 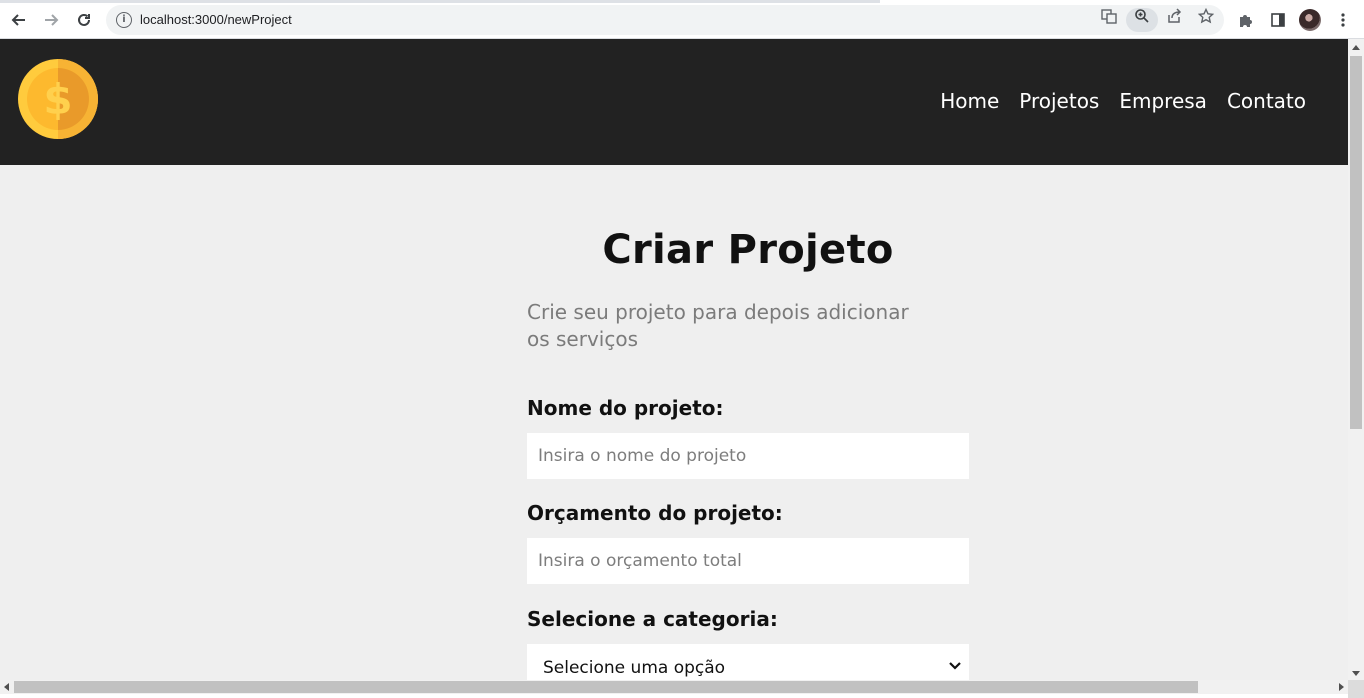 What do you see at coordinates (674, 696) in the screenshot?
I see `window-bottom-edge` at bounding box center [674, 696].